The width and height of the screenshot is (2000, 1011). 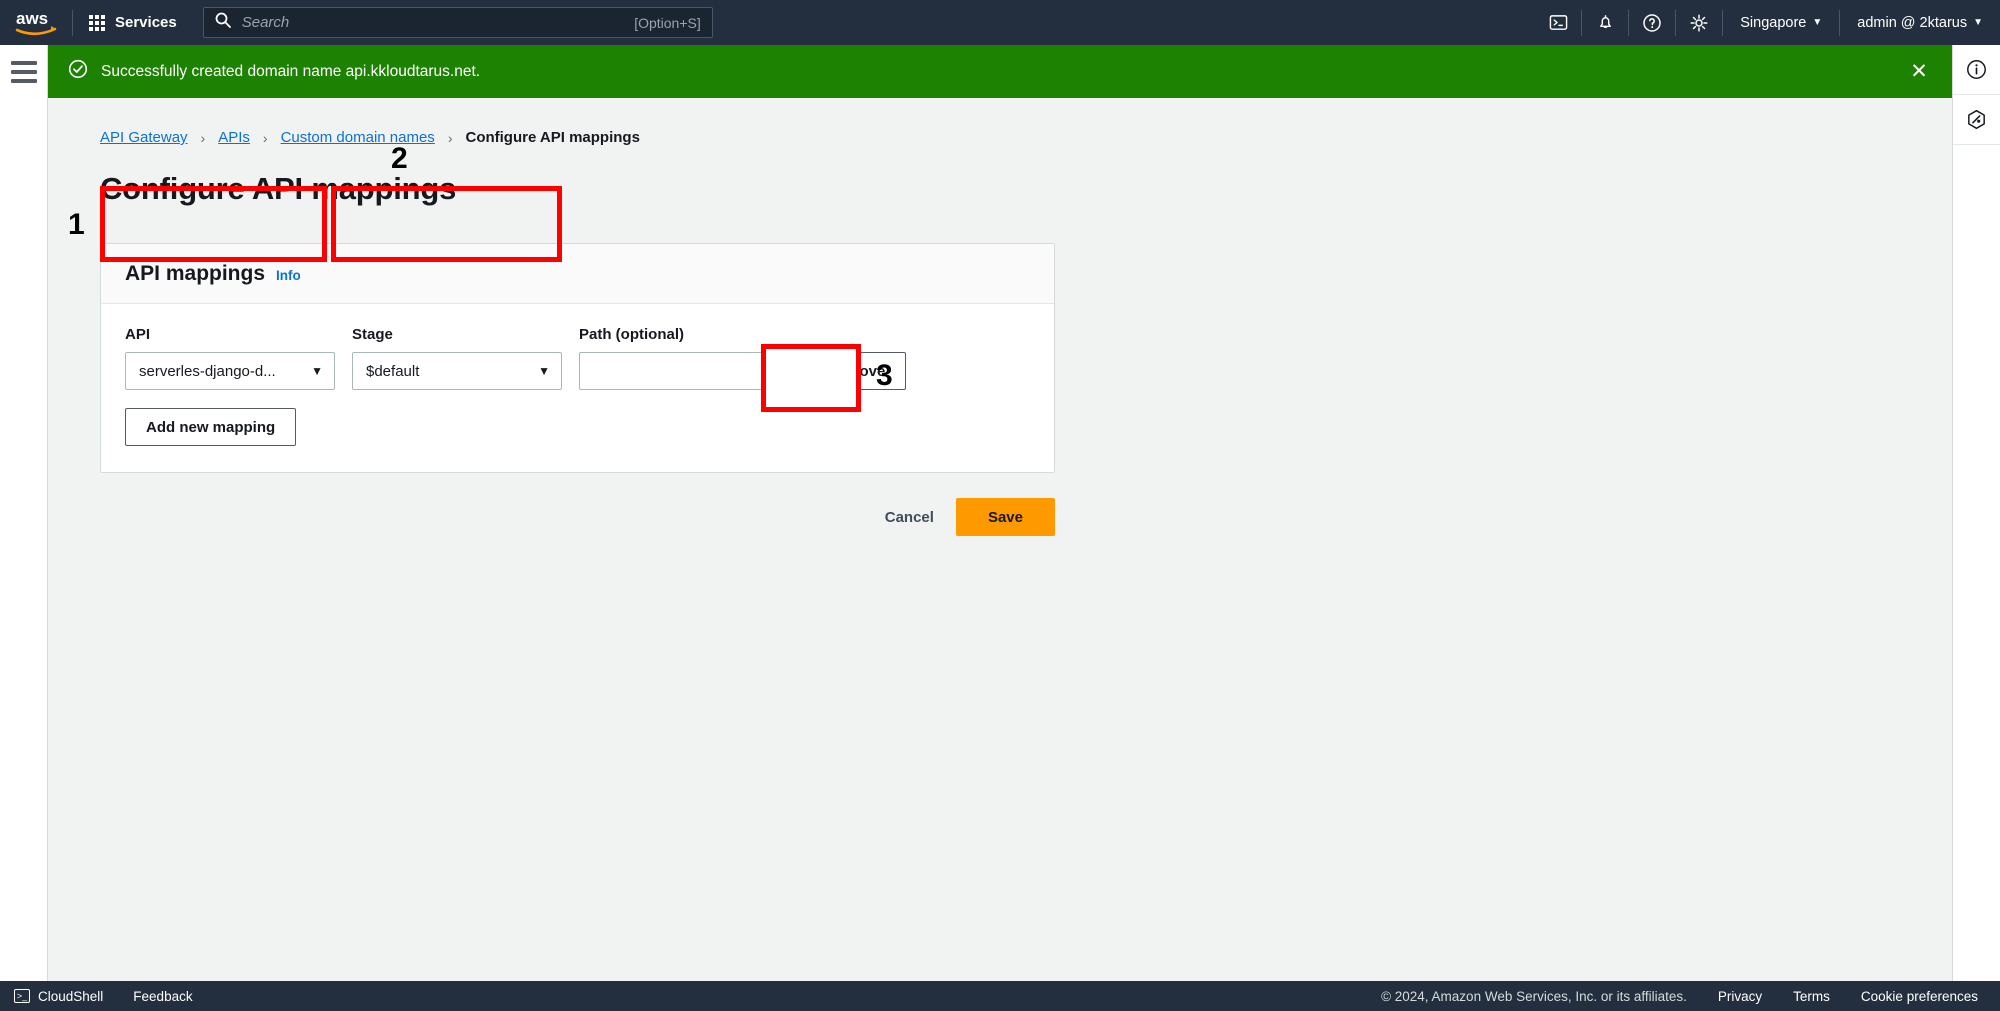 I want to click on breadcrumb-item-current: Configure API mappings, so click(x=552, y=137).